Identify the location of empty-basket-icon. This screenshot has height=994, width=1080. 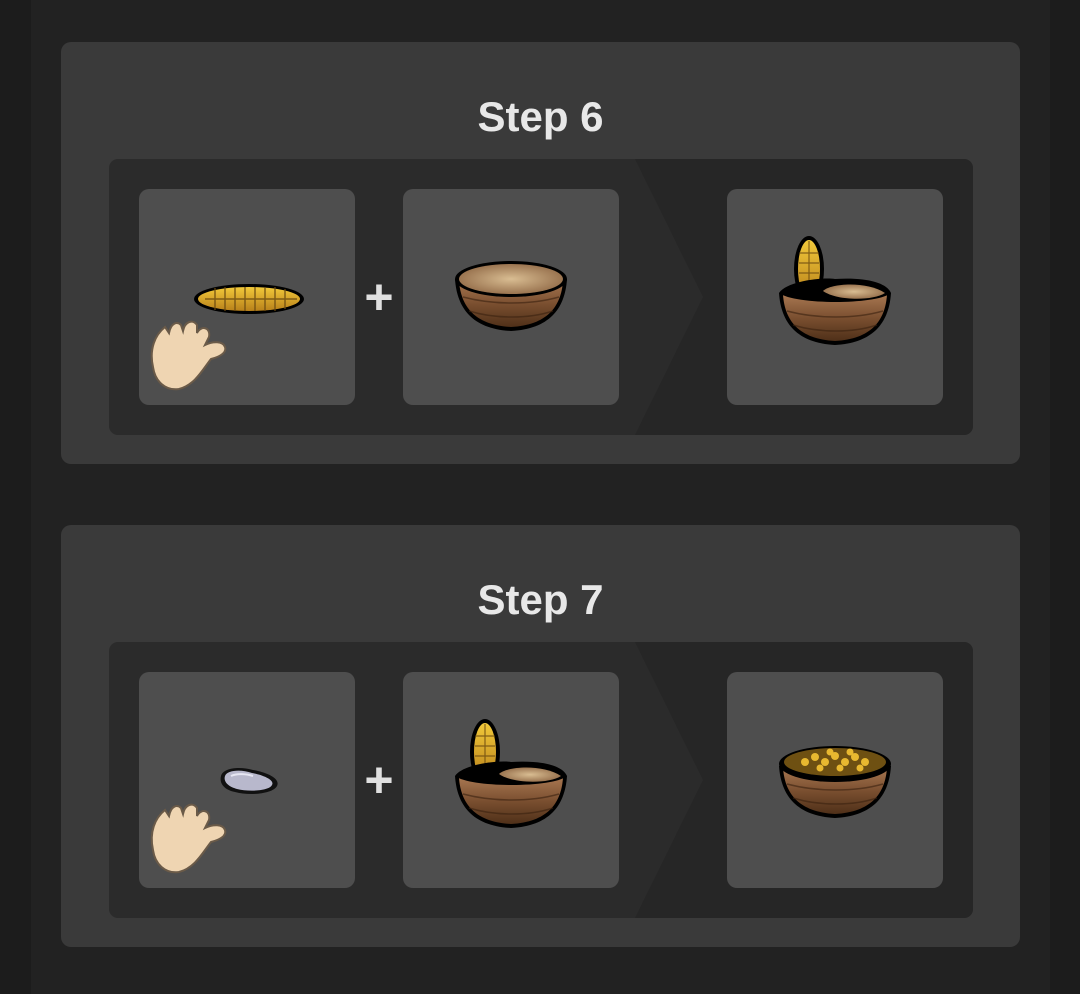
(511, 296).